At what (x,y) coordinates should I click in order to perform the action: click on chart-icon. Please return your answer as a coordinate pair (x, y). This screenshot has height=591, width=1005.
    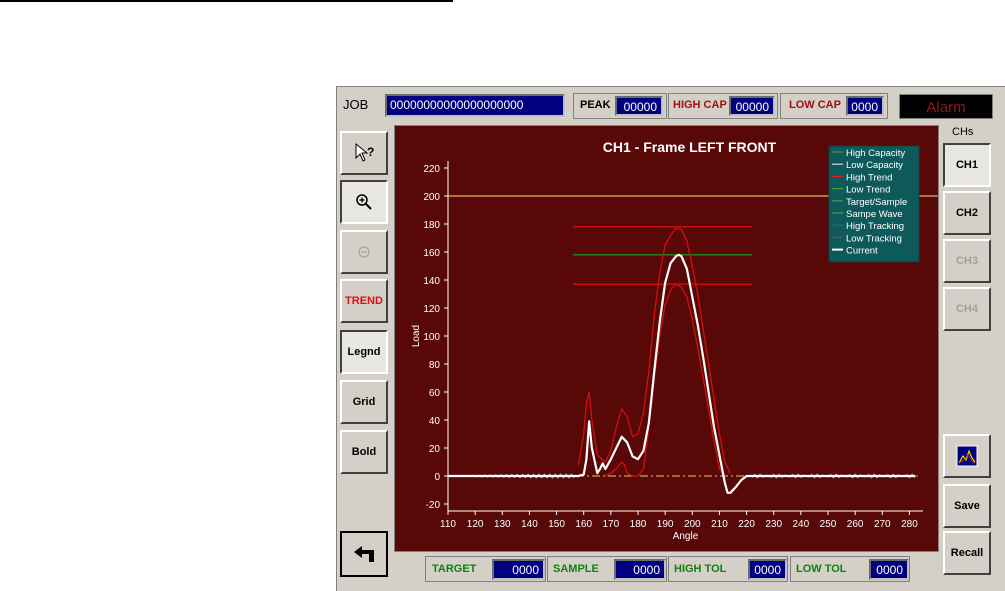
    Looking at the image, I should click on (967, 456).